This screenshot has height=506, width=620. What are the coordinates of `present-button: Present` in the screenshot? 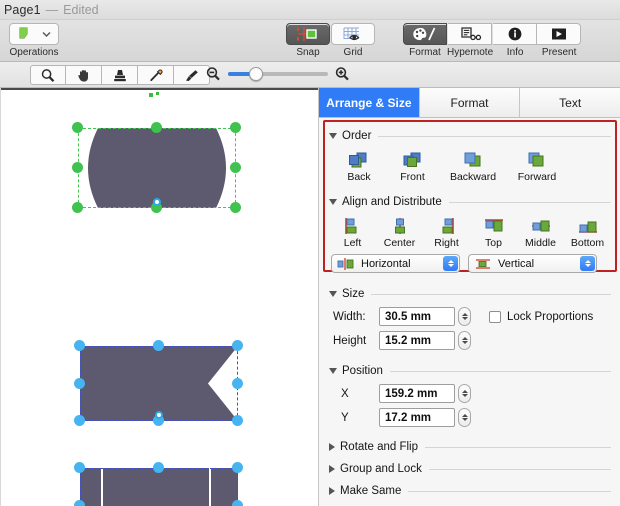 It's located at (559, 40).